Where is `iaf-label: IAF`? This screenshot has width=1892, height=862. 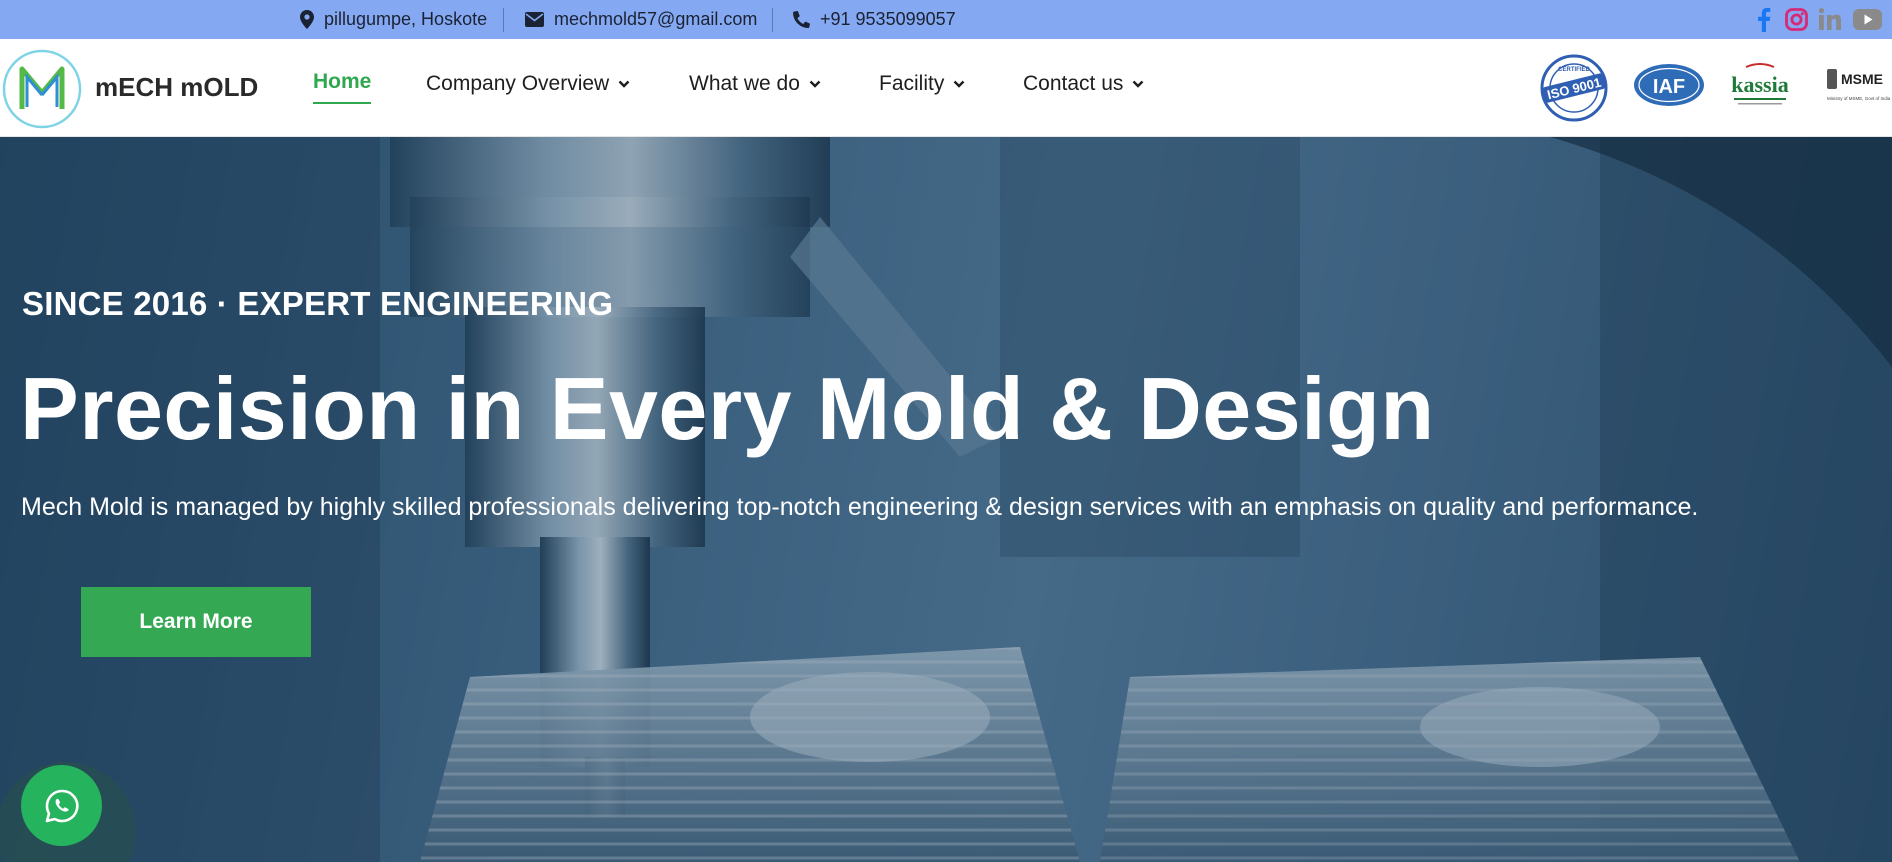
iaf-label: IAF is located at coordinates (1669, 87).